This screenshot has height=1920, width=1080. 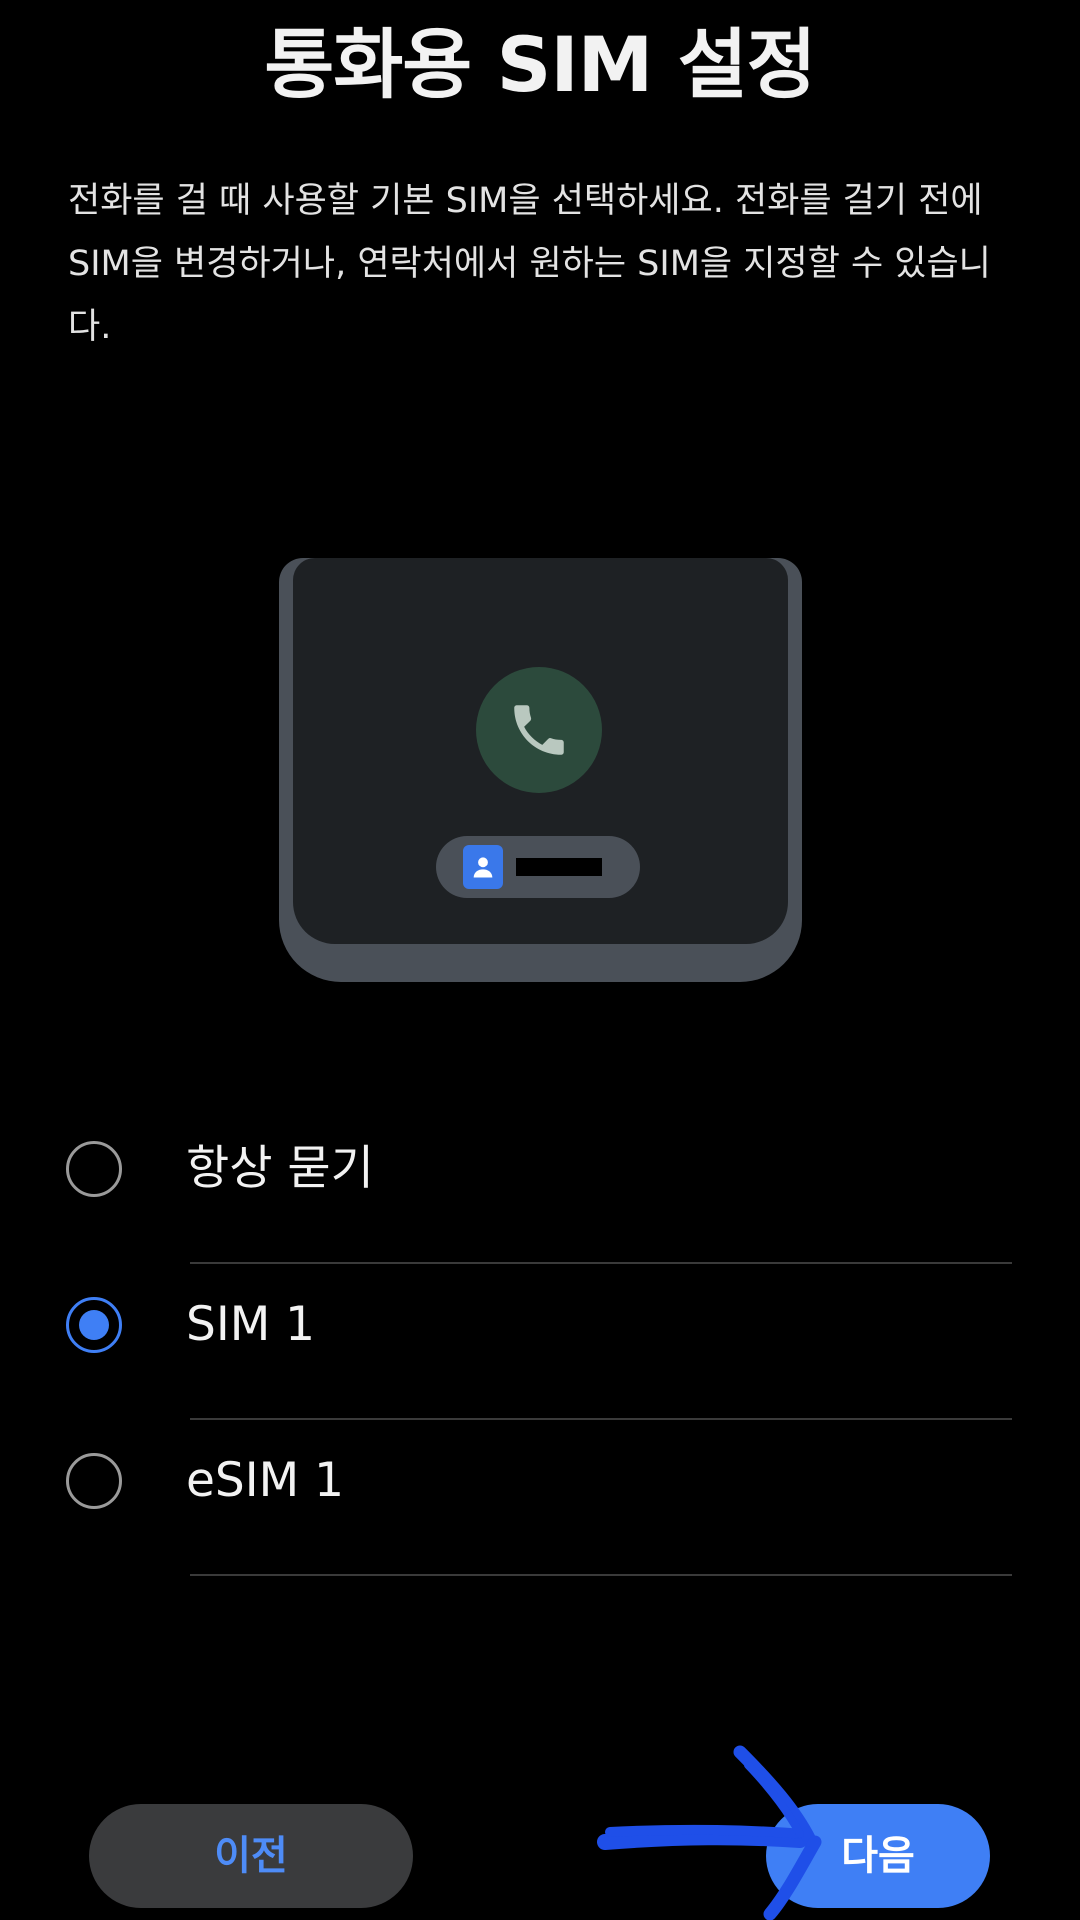 What do you see at coordinates (559, 867) in the screenshot?
I see `contact-name-placeholder` at bounding box center [559, 867].